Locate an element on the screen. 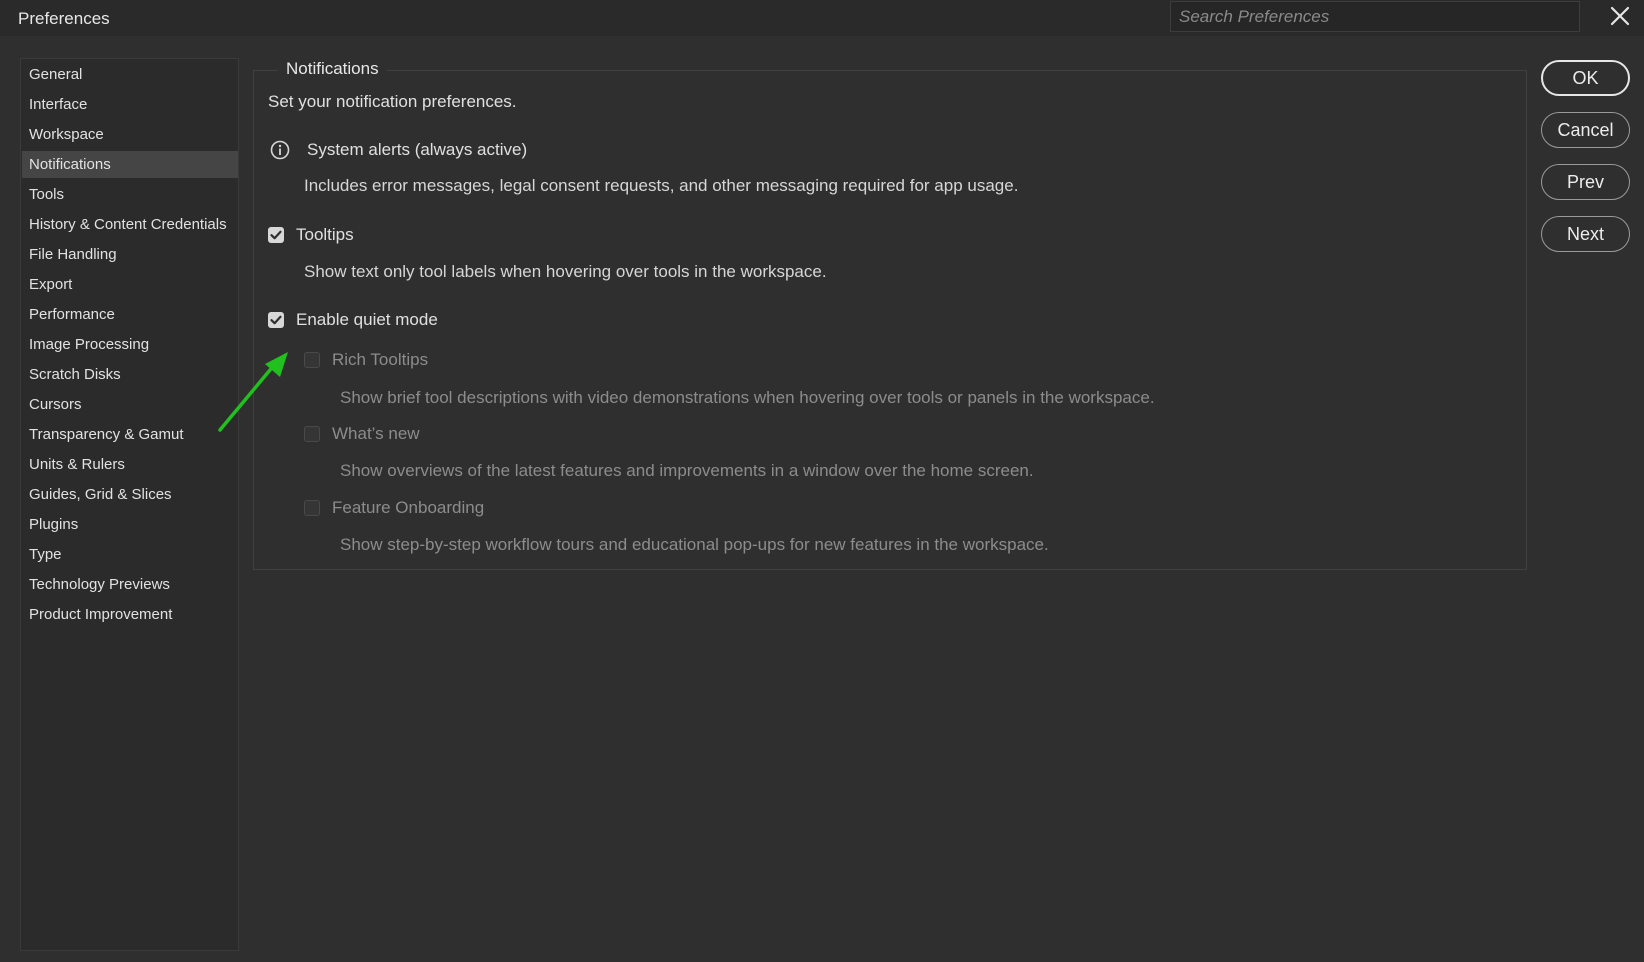 The height and width of the screenshot is (962, 1644). system-alerts-label: System alerts (always active) is located at coordinates (417, 149).